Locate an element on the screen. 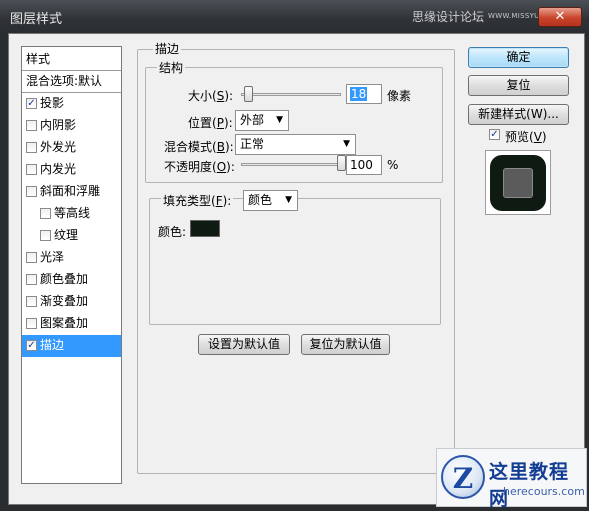 The width and height of the screenshot is (589, 511). style-item: 斜面和浮雕 is located at coordinates (71, 192).